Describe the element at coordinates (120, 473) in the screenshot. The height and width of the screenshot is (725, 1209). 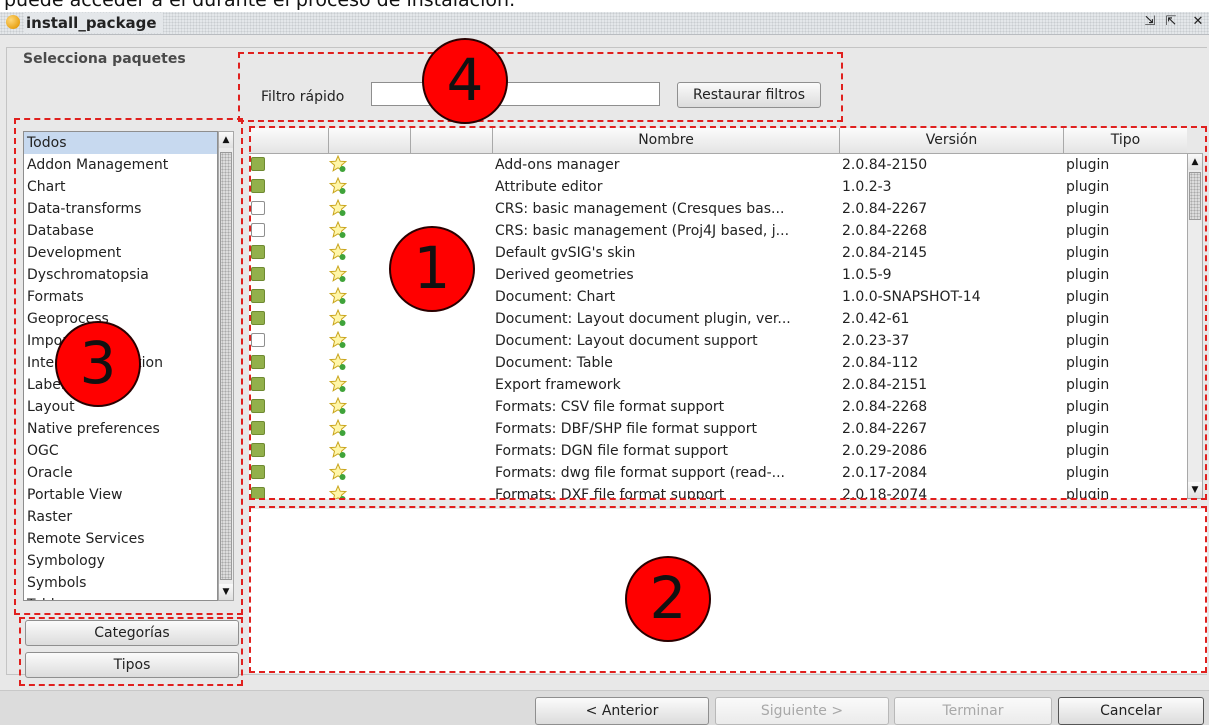
I see `category-item: Oracle` at that location.